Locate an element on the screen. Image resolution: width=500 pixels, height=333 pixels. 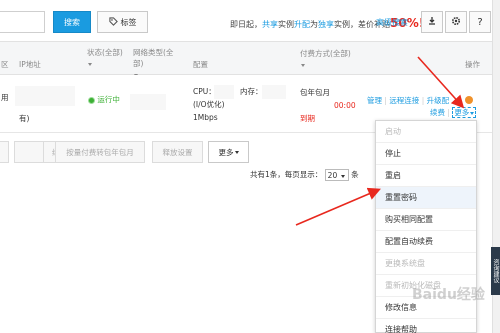
help-button: ? is located at coordinates (480, 22).